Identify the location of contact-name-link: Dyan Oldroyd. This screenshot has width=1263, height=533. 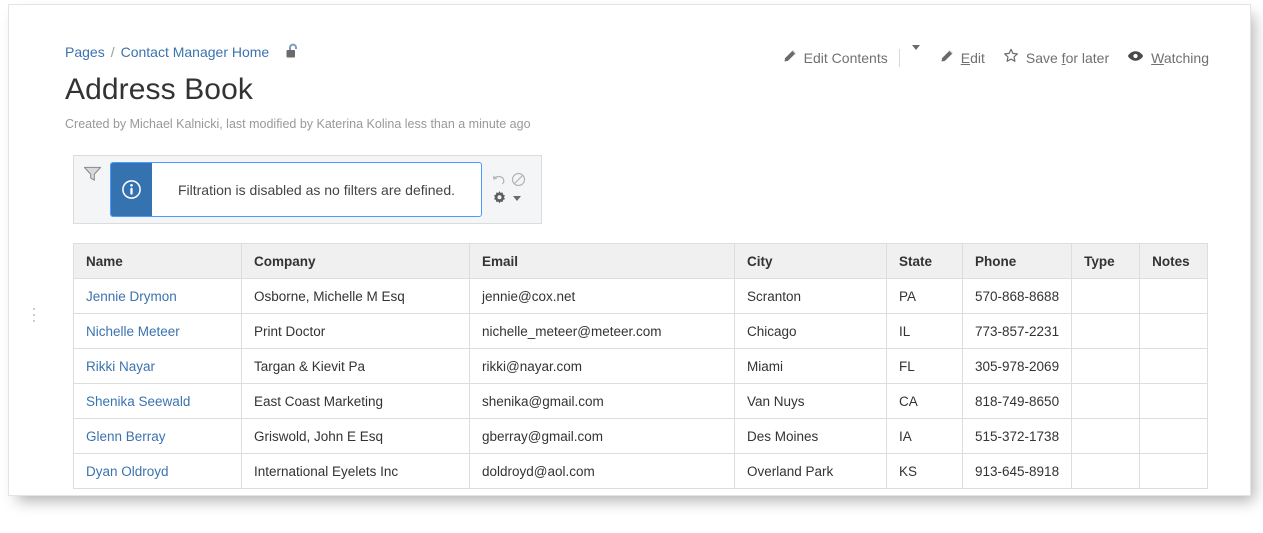
(127, 471).